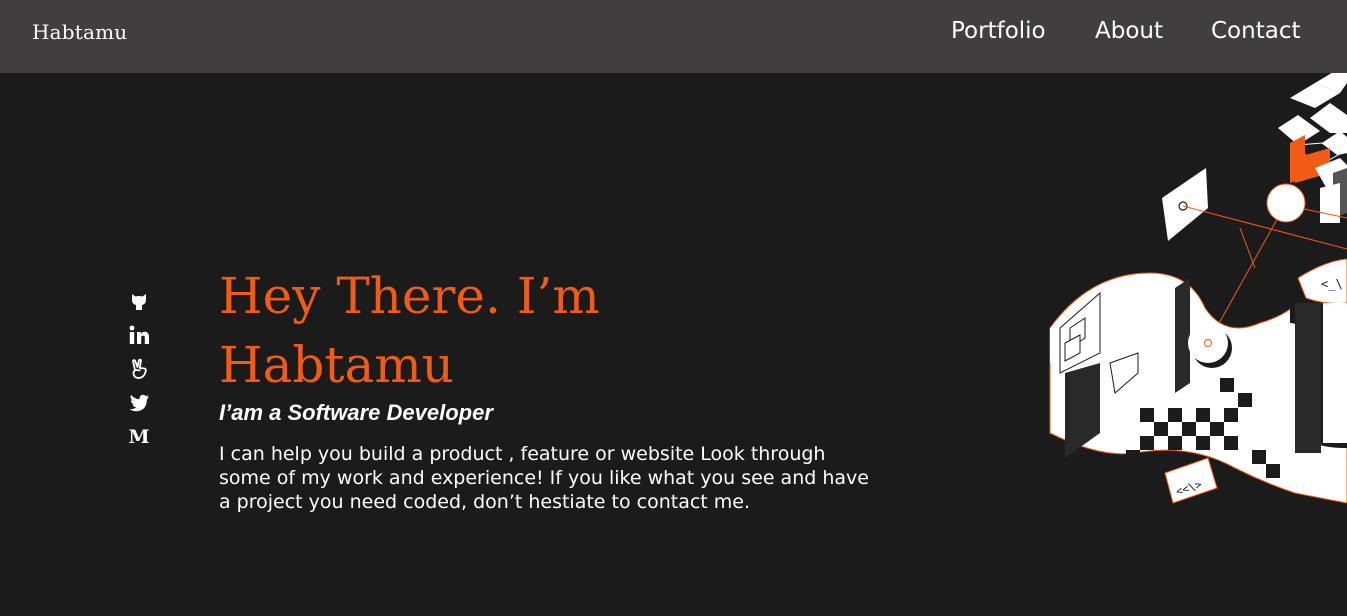 This screenshot has width=1347, height=616. Describe the element at coordinates (1255, 31) in the screenshot. I see `nav-link-contact: Contact` at that location.